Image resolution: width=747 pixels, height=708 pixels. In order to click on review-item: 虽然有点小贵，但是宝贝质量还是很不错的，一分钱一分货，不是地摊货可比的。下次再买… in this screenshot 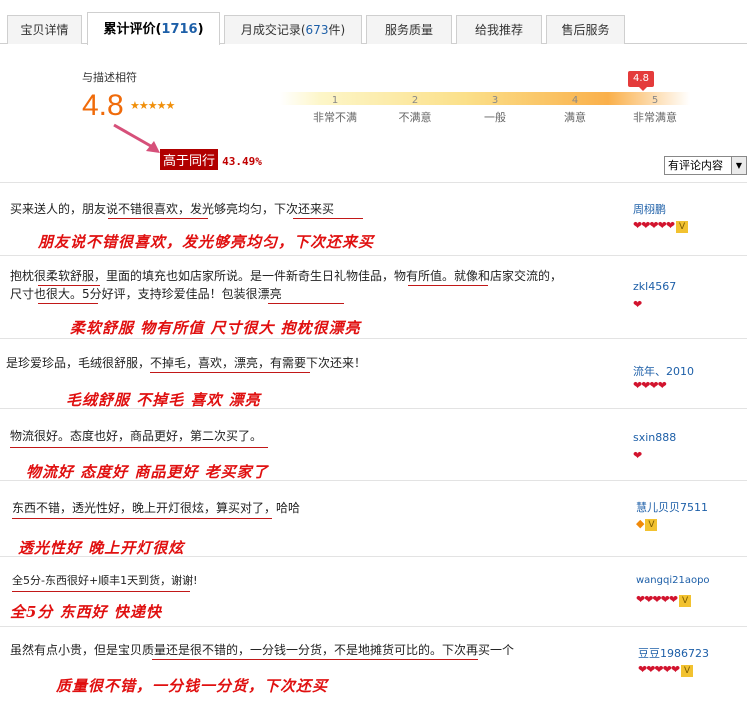, I will do `click(373, 667)`.